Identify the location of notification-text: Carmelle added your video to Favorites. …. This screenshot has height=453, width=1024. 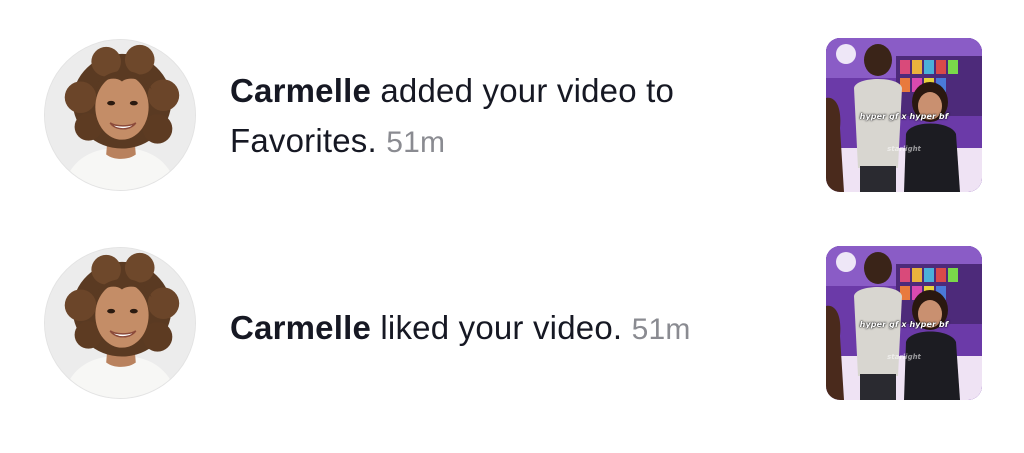
(510, 117).